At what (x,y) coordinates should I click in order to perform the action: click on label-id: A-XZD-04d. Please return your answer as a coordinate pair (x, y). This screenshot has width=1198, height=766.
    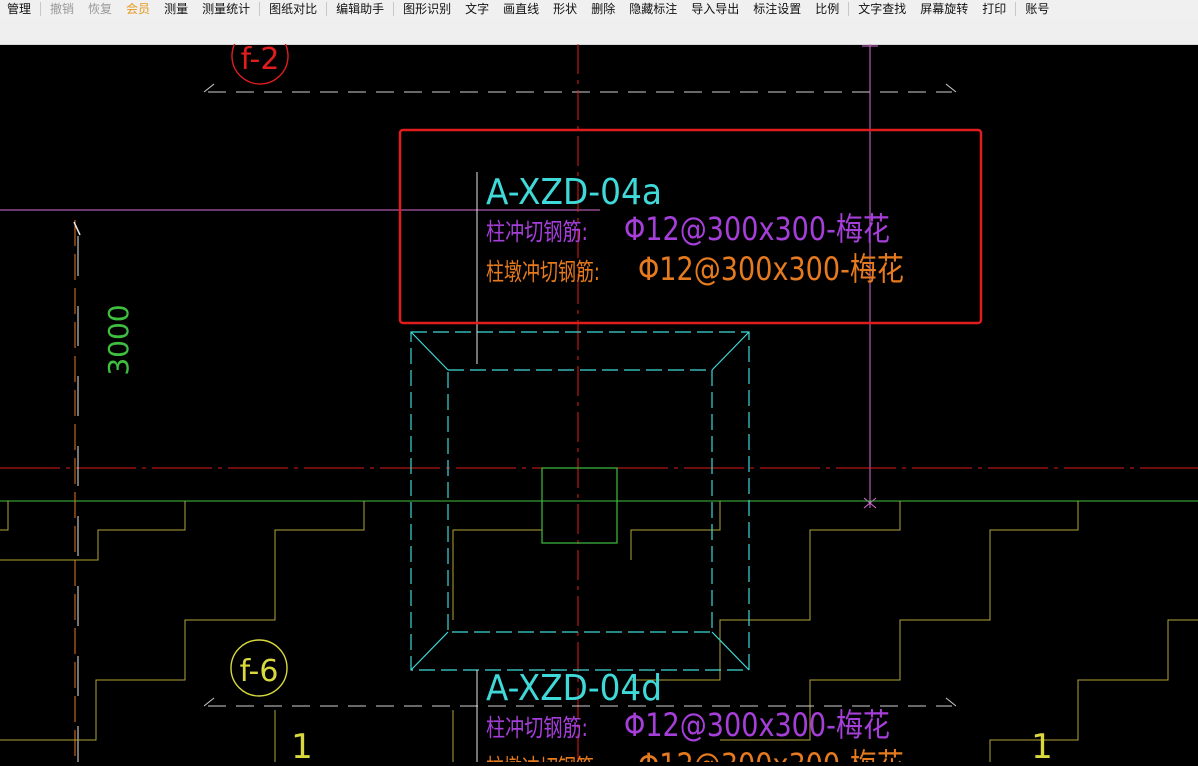
    Looking at the image, I should click on (574, 688).